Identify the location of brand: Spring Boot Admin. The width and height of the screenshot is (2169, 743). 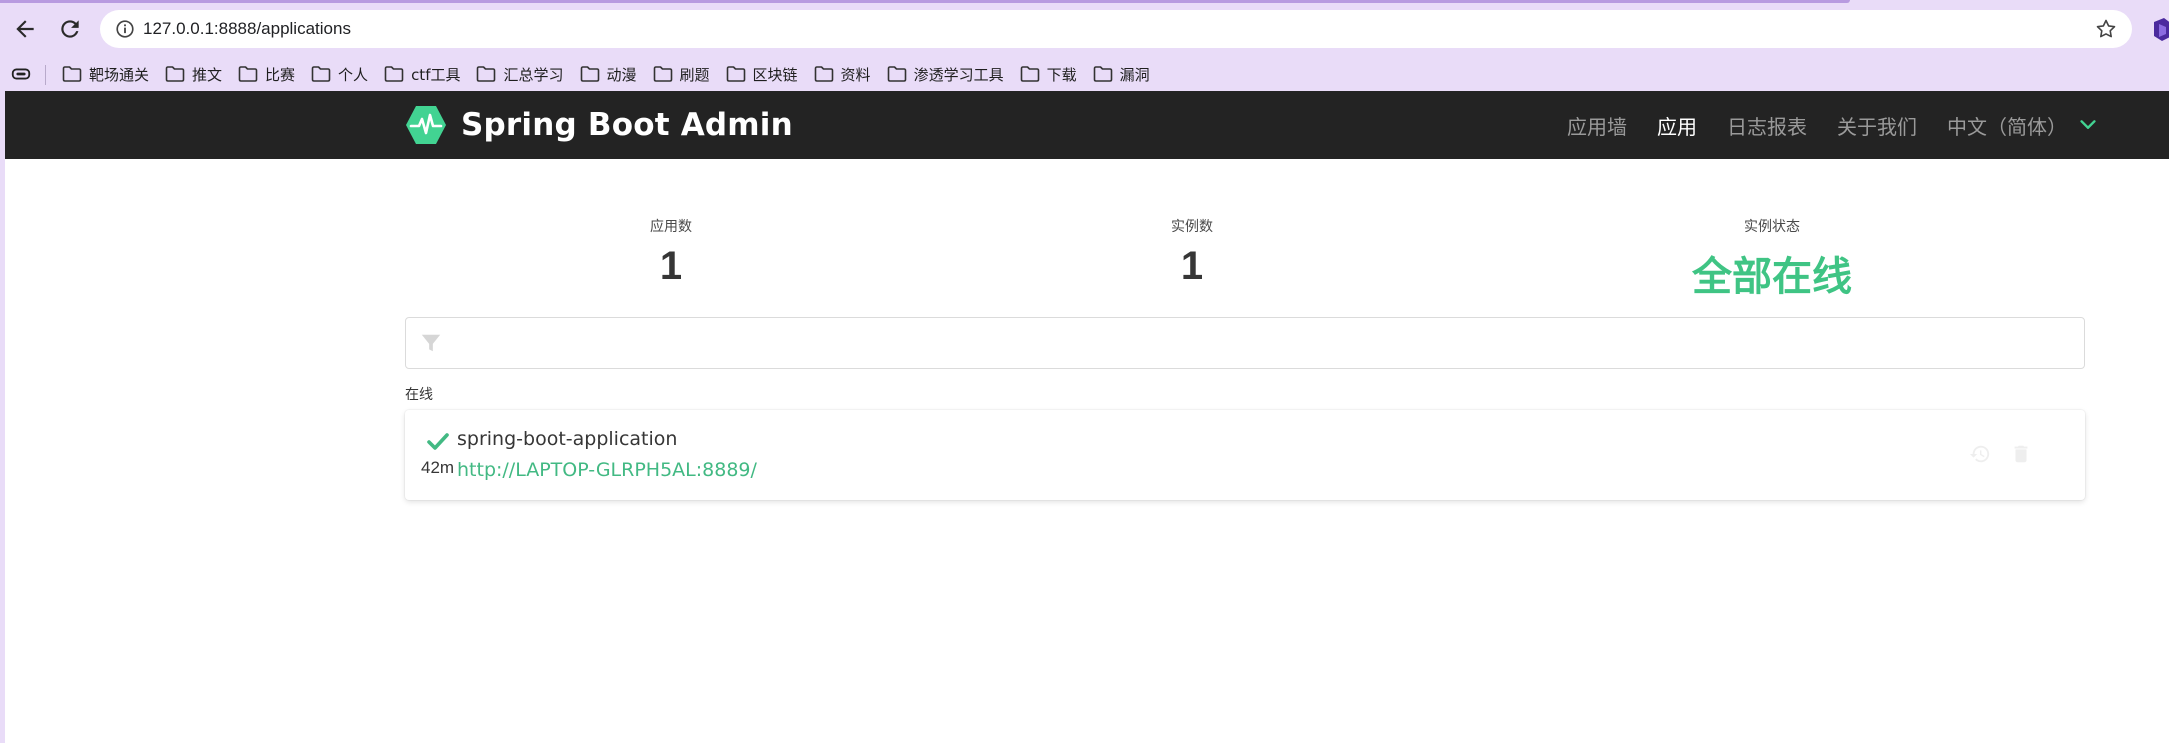
(599, 125).